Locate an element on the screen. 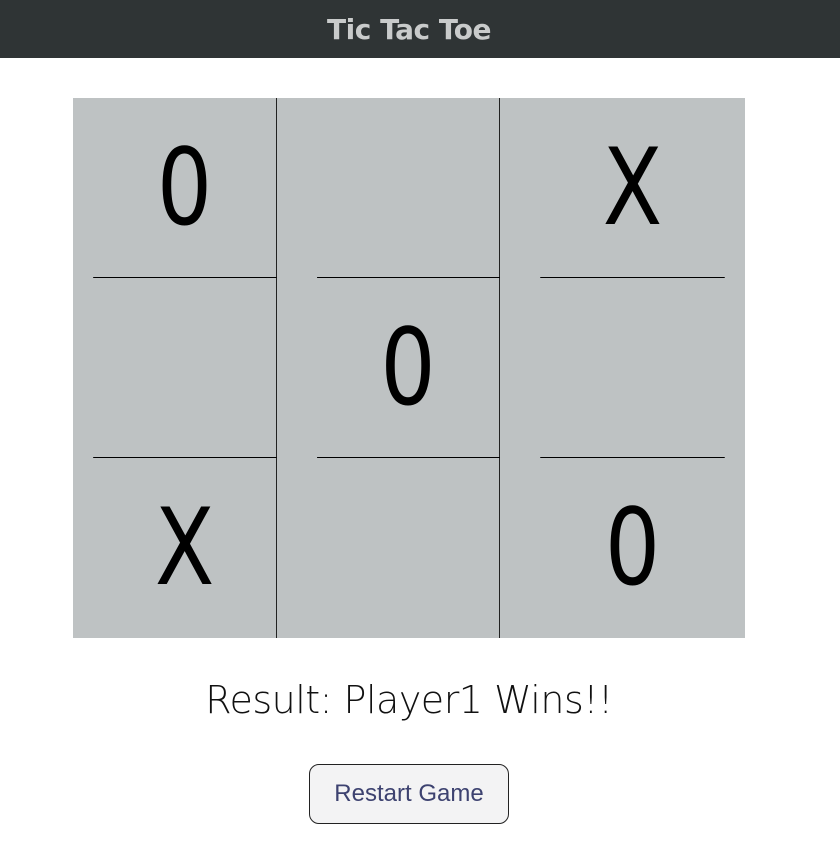  app-header: Tic Tac Toe is located at coordinates (420, 29).